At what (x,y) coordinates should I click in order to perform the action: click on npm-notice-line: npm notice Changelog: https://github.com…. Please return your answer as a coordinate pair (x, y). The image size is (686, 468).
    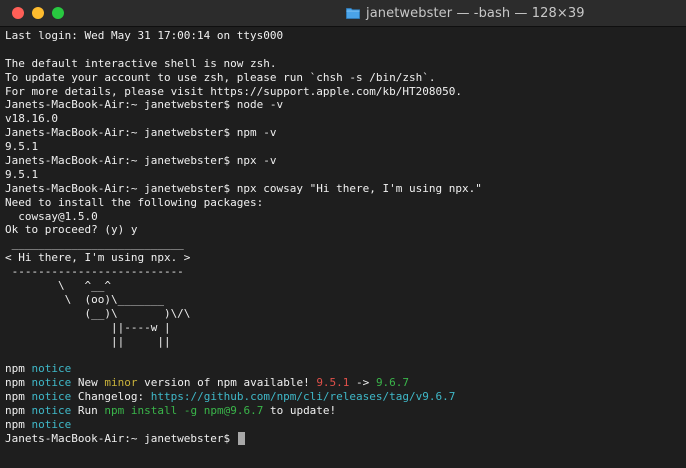
    Looking at the image, I should click on (345, 397).